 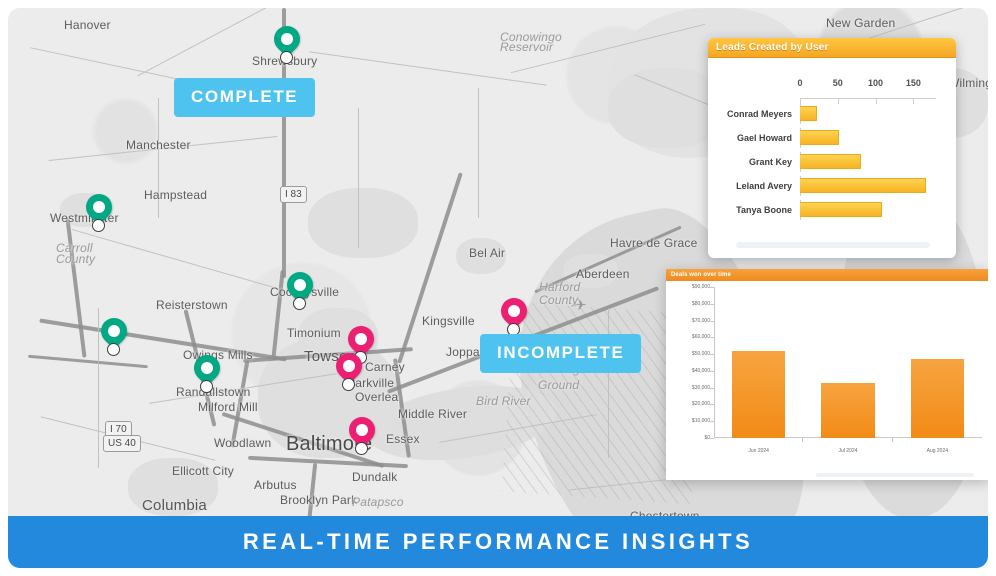 What do you see at coordinates (827, 275) in the screenshot?
I see `deals-chart-header: Deals won over time` at bounding box center [827, 275].